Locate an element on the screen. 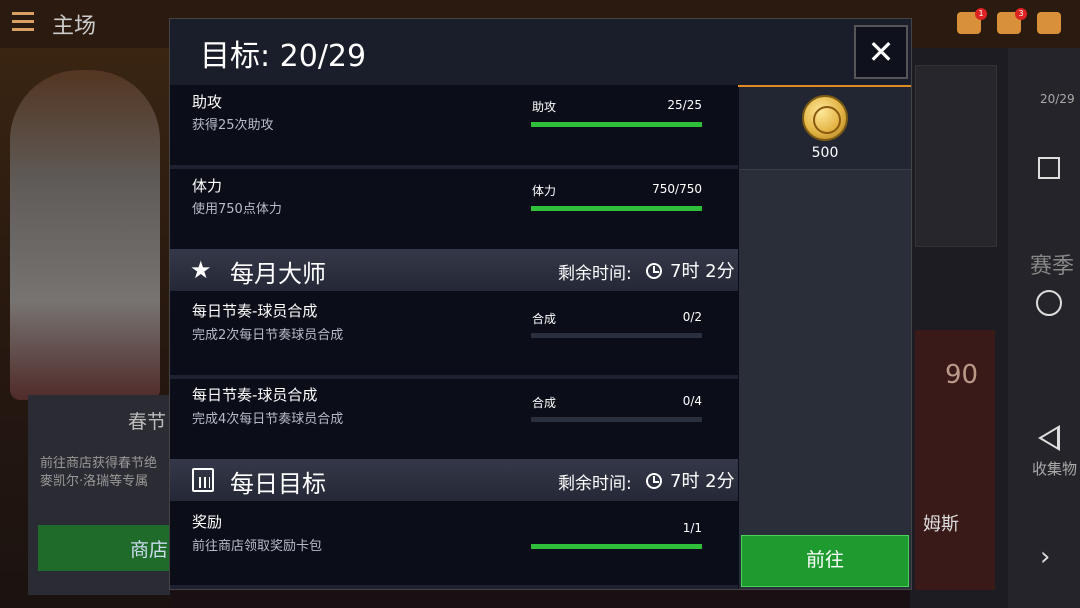  back-icon is located at coordinates (1049, 438).